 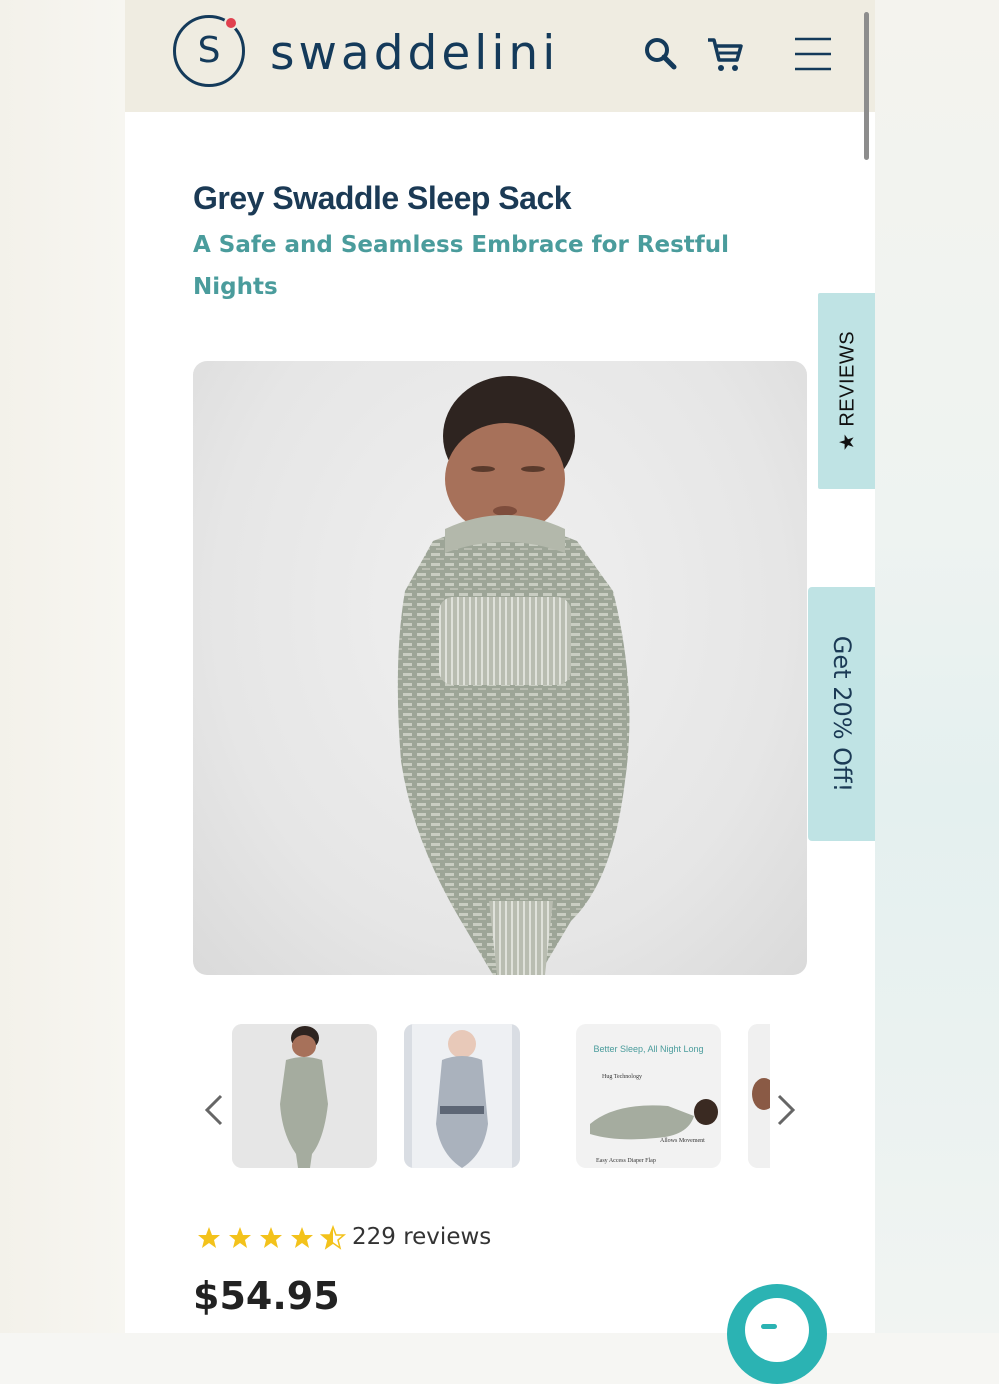 What do you see at coordinates (777, 1330) in the screenshot?
I see `chat-bubble-icon` at bounding box center [777, 1330].